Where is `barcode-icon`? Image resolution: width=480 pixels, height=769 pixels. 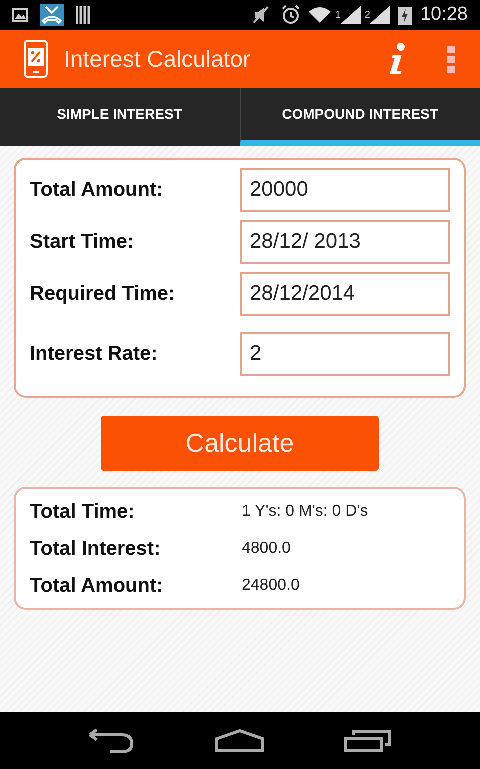
barcode-icon is located at coordinates (84, 15).